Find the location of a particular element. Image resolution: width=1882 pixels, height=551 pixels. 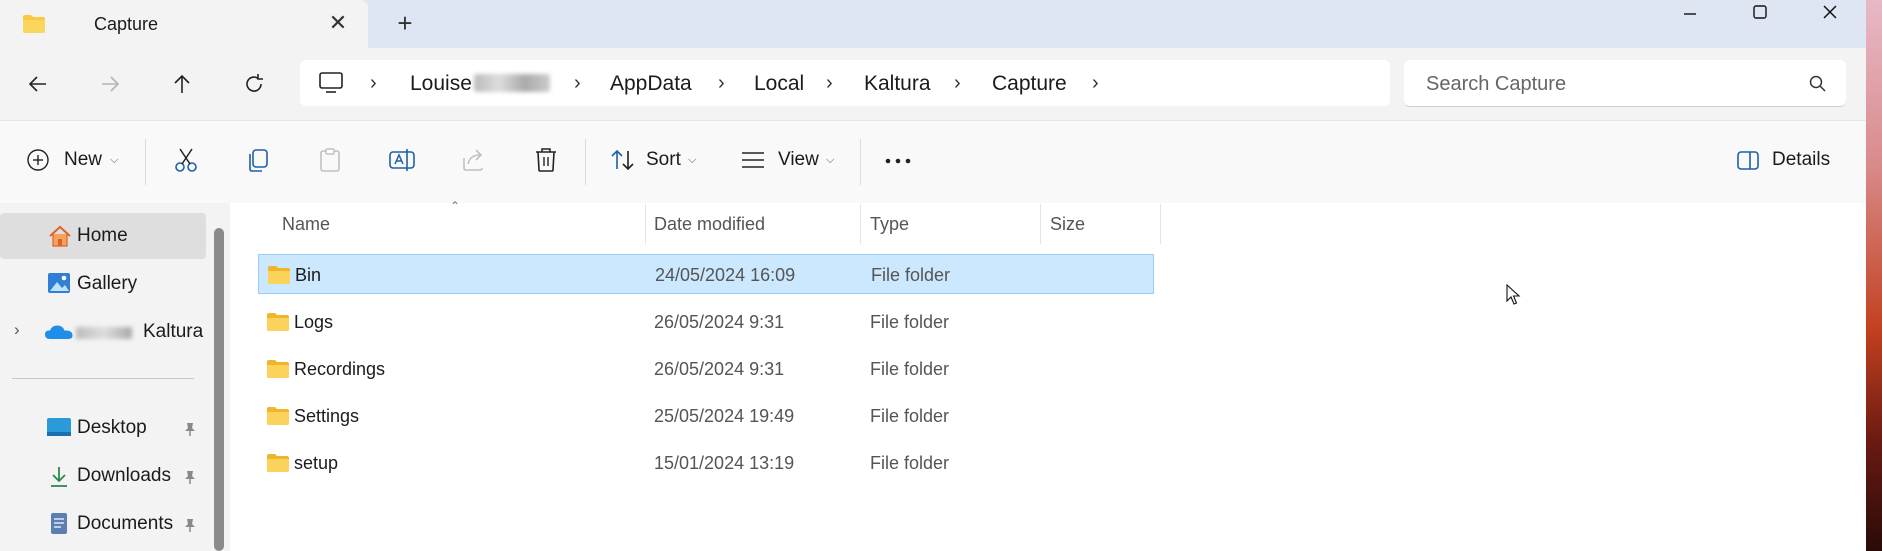

up-button is located at coordinates (182, 84).